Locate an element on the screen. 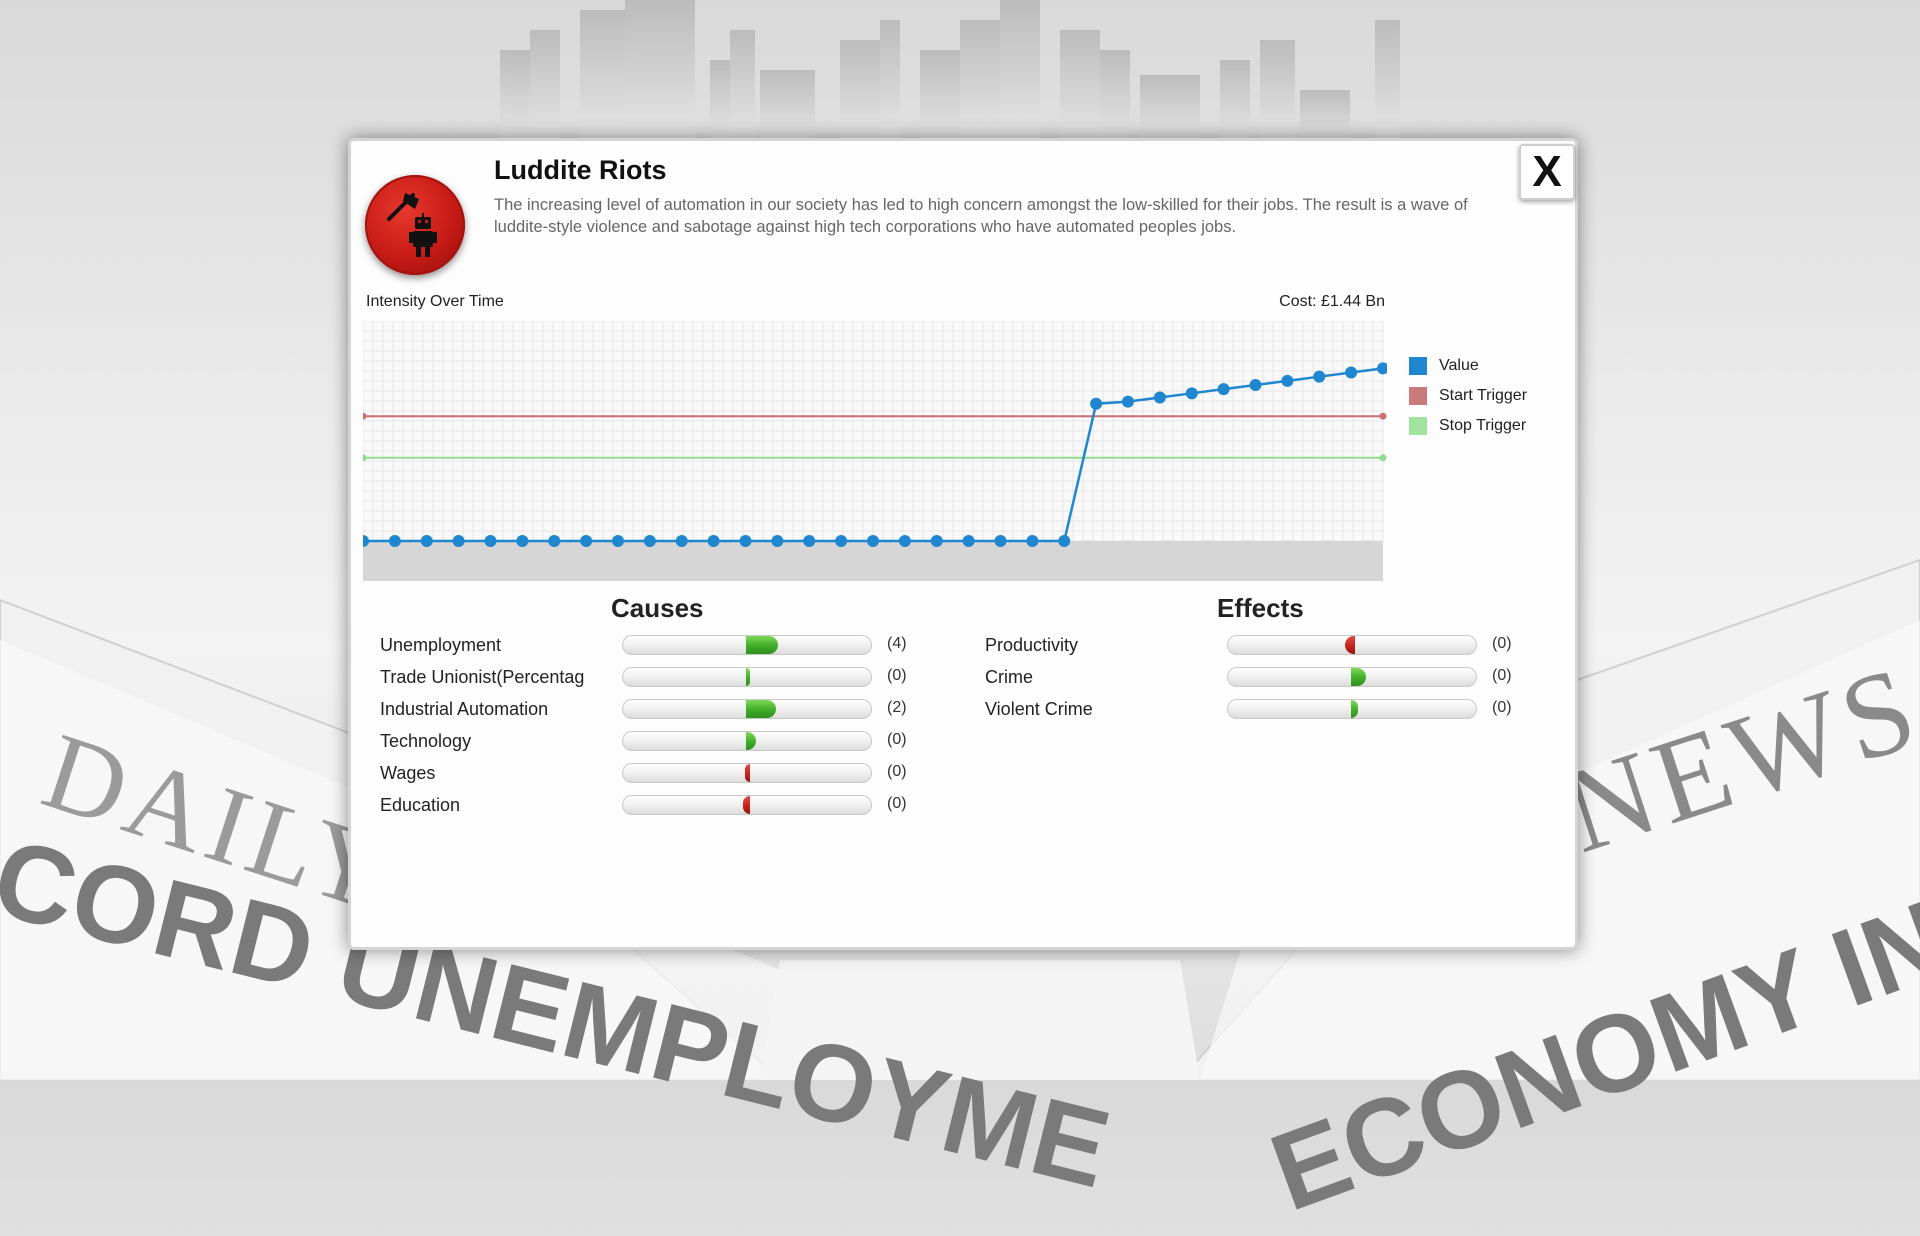  legend-item-start-trigger: Start Trigger is located at coordinates (1468, 396).